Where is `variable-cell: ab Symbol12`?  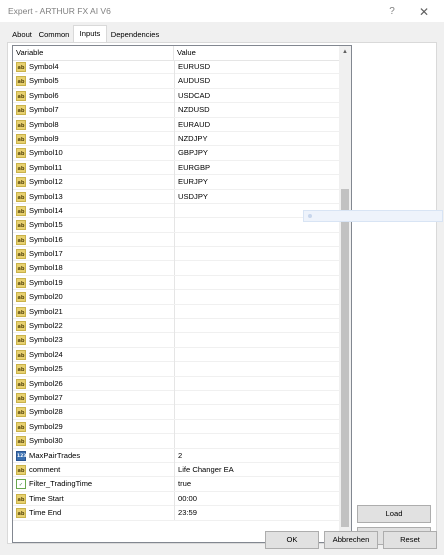
variable-cell: ab Symbol12 is located at coordinates (93, 182).